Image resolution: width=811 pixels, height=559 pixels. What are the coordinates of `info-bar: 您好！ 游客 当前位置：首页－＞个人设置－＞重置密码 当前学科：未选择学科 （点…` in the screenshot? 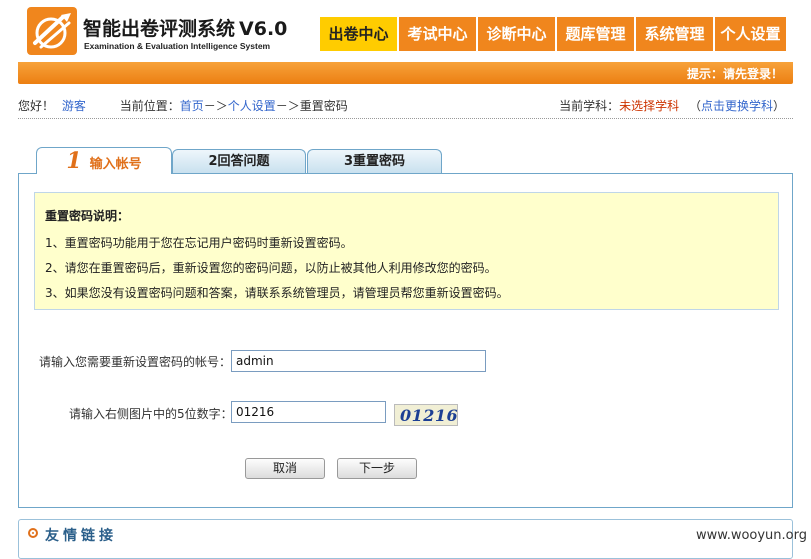 It's located at (405, 107).